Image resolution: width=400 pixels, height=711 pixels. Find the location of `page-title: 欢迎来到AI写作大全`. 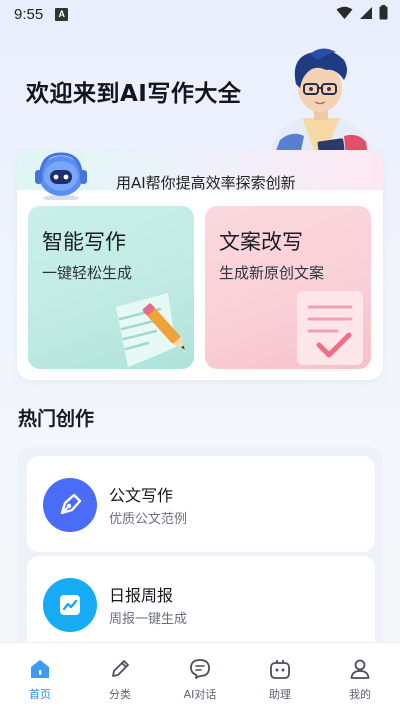

page-title: 欢迎来到AI写作大全 is located at coordinates (134, 94).